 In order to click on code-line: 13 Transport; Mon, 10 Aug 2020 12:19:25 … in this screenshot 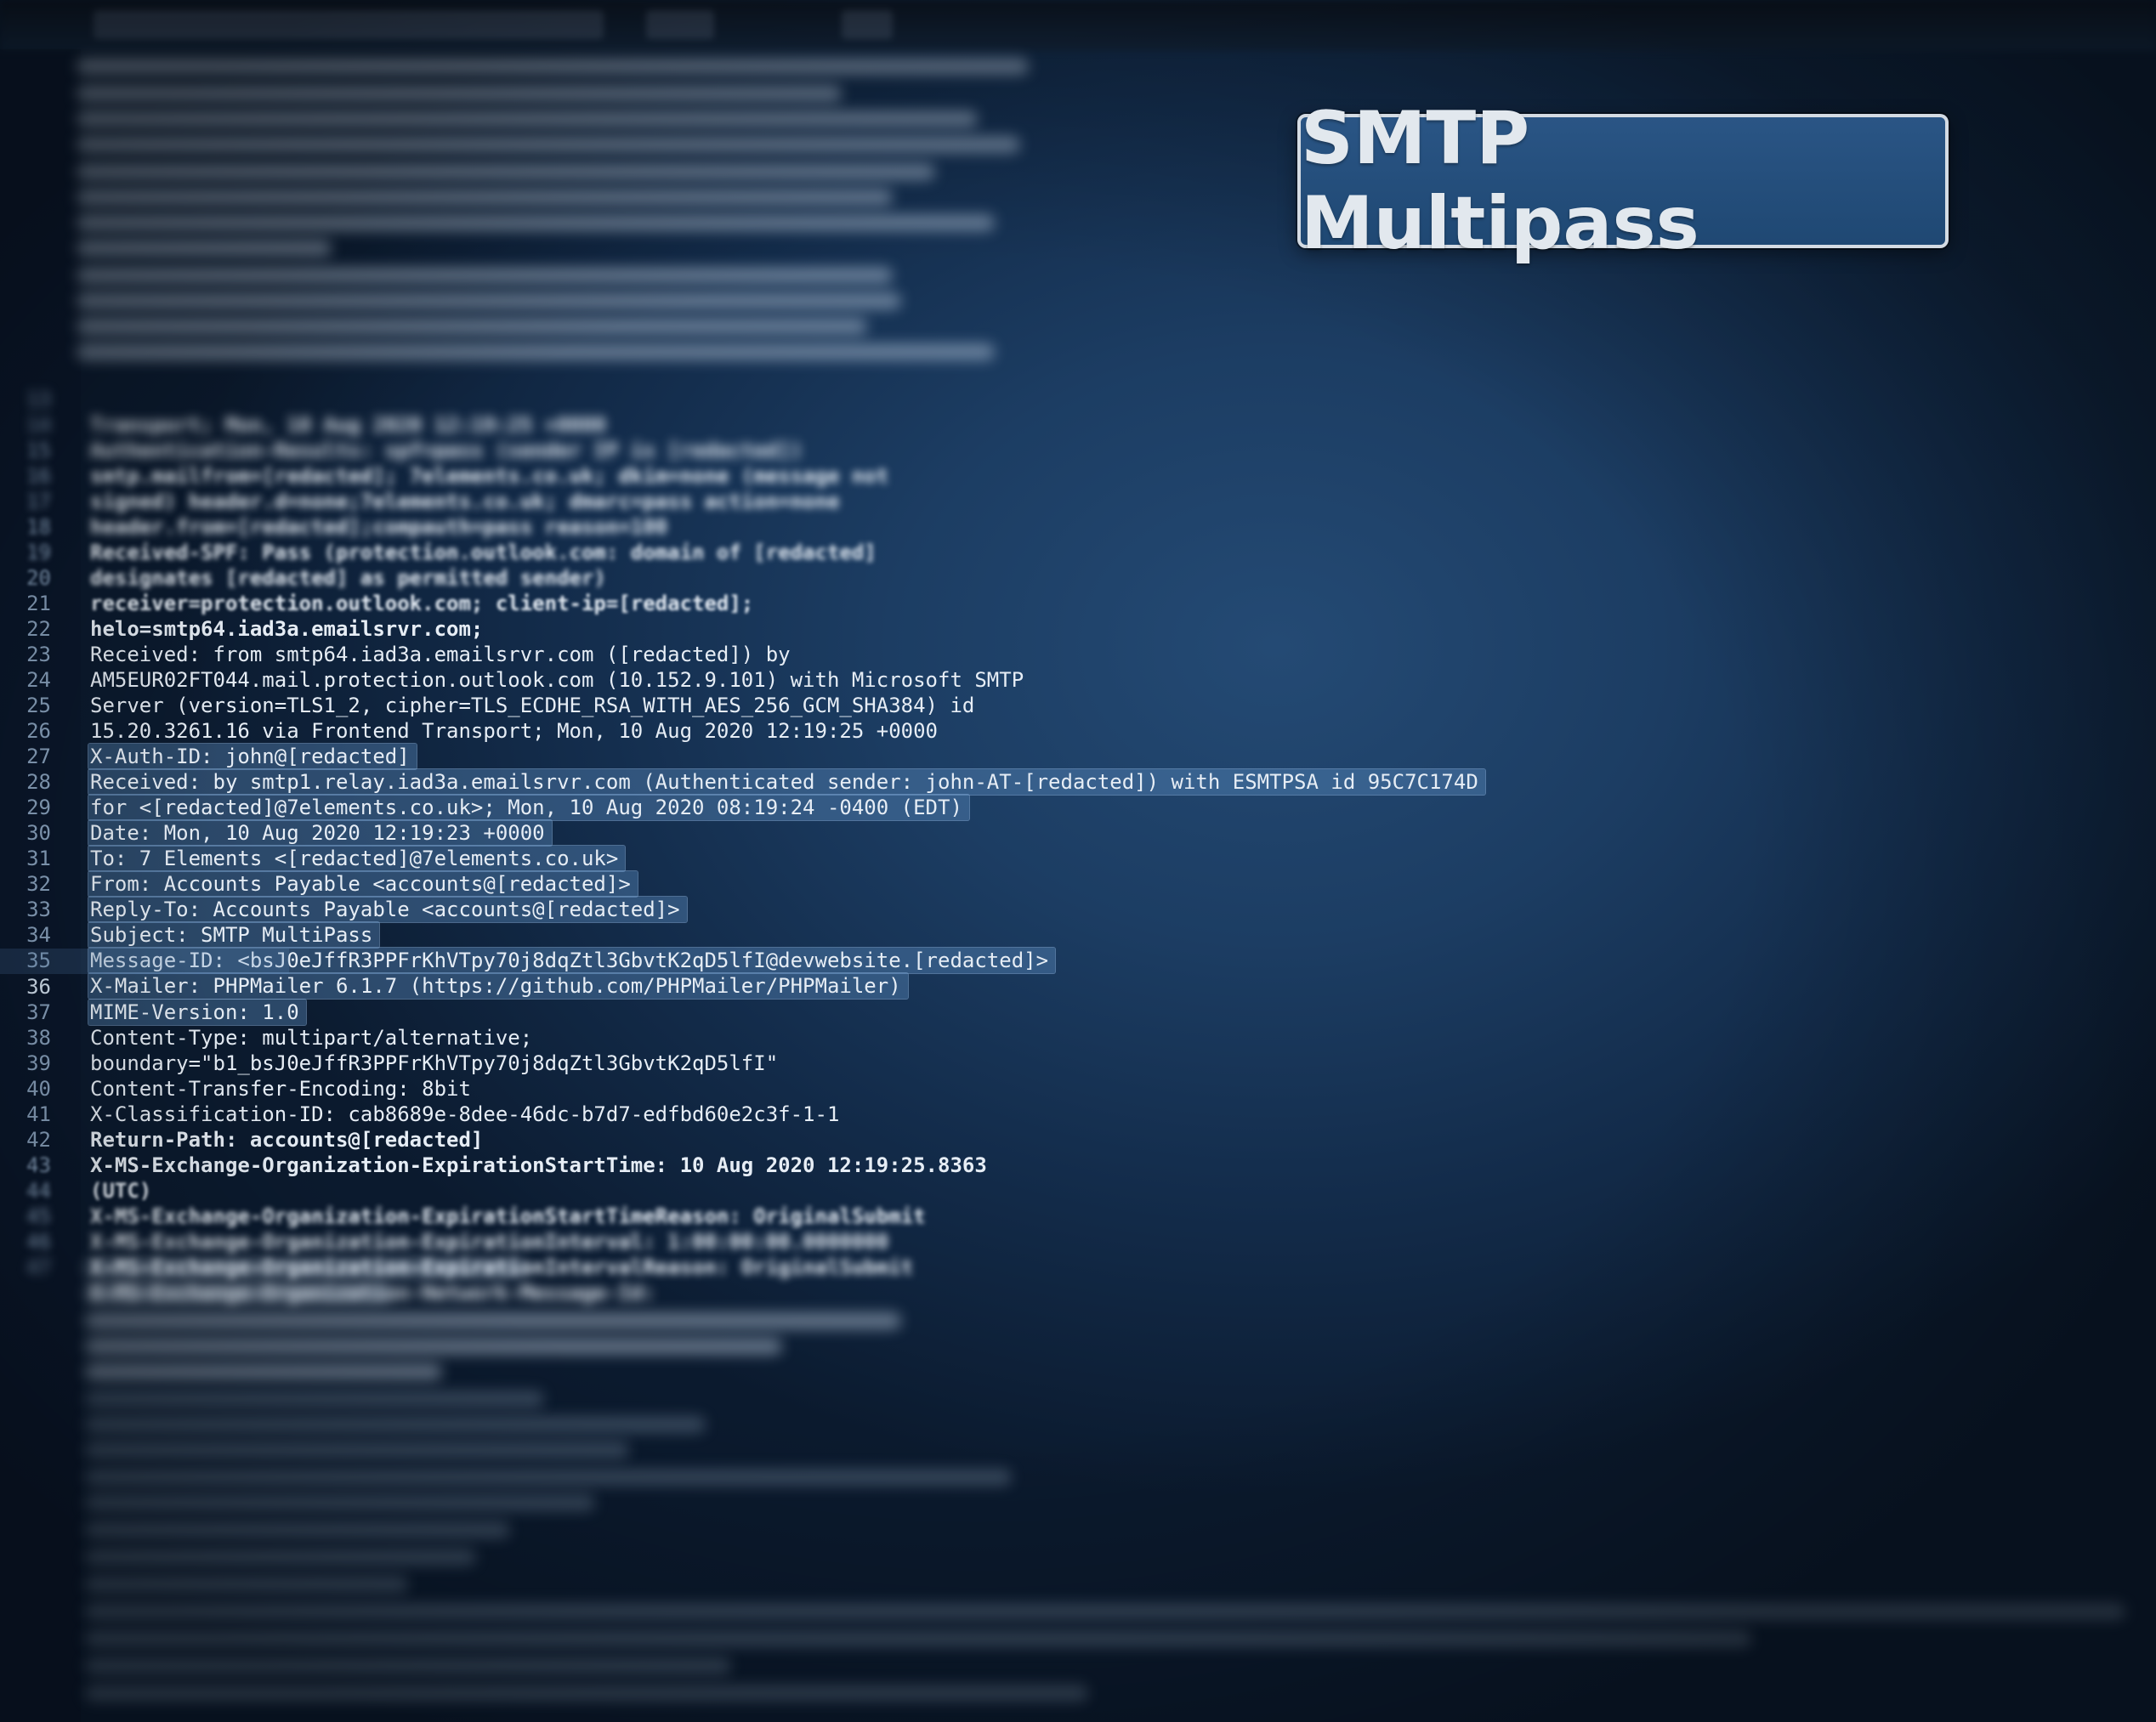, I will do `click(1078, 399)`.